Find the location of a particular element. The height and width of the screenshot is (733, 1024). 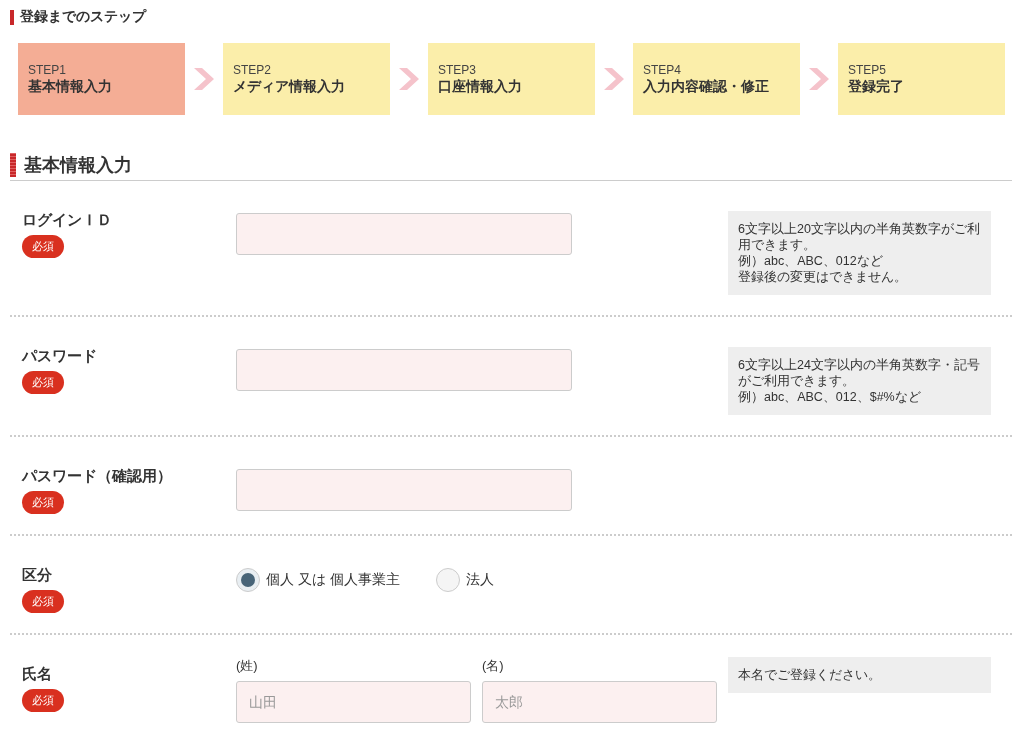

step-title: 登録完了 is located at coordinates (876, 86).